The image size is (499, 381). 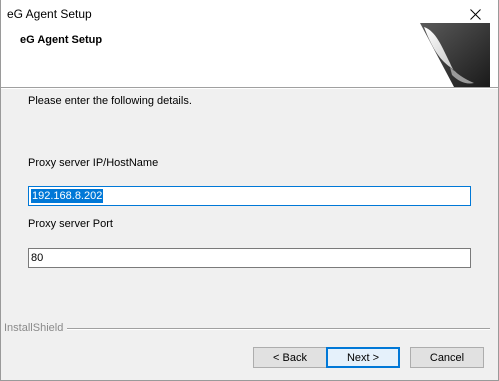 What do you see at coordinates (249, 196) in the screenshot?
I see `proxy-host-input: 192.168.8.202` at bounding box center [249, 196].